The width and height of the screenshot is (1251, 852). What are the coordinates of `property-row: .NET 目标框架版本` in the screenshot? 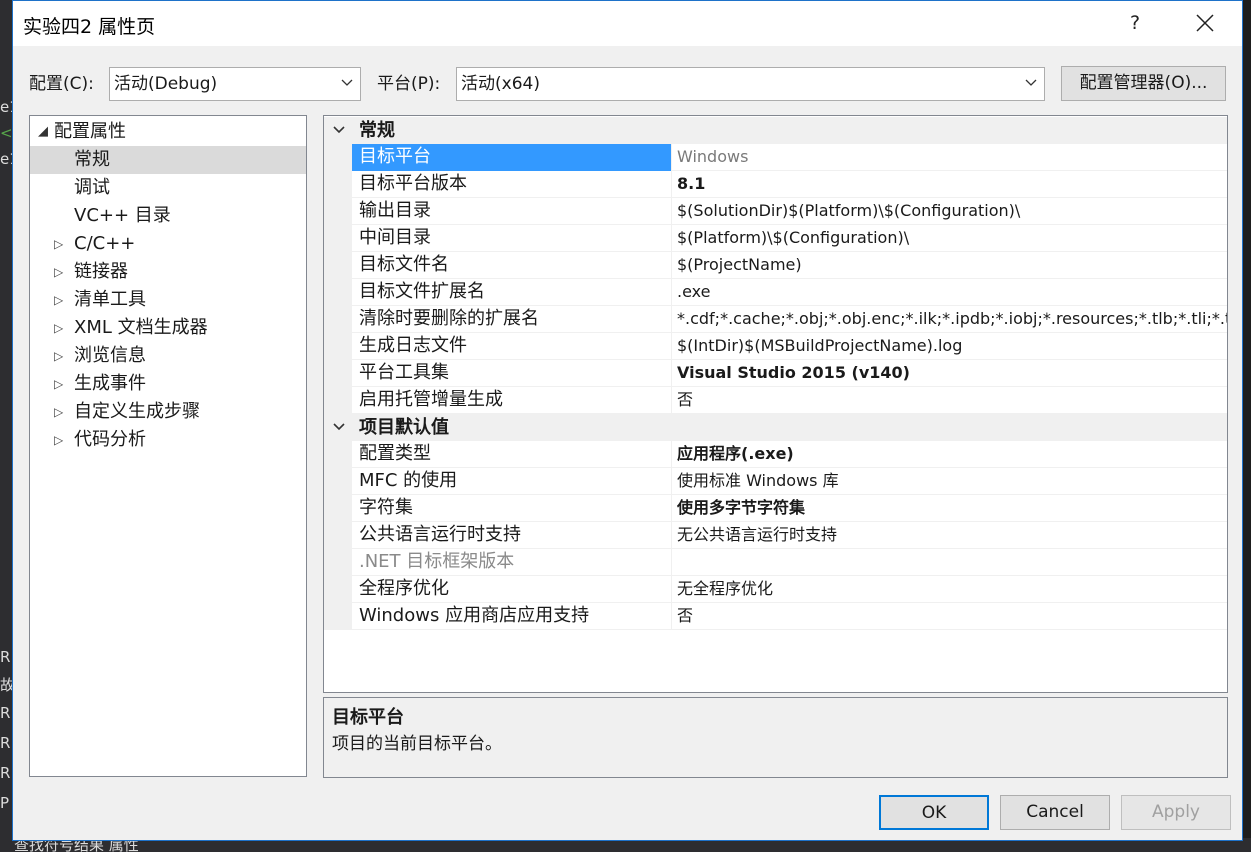 It's located at (775, 562).